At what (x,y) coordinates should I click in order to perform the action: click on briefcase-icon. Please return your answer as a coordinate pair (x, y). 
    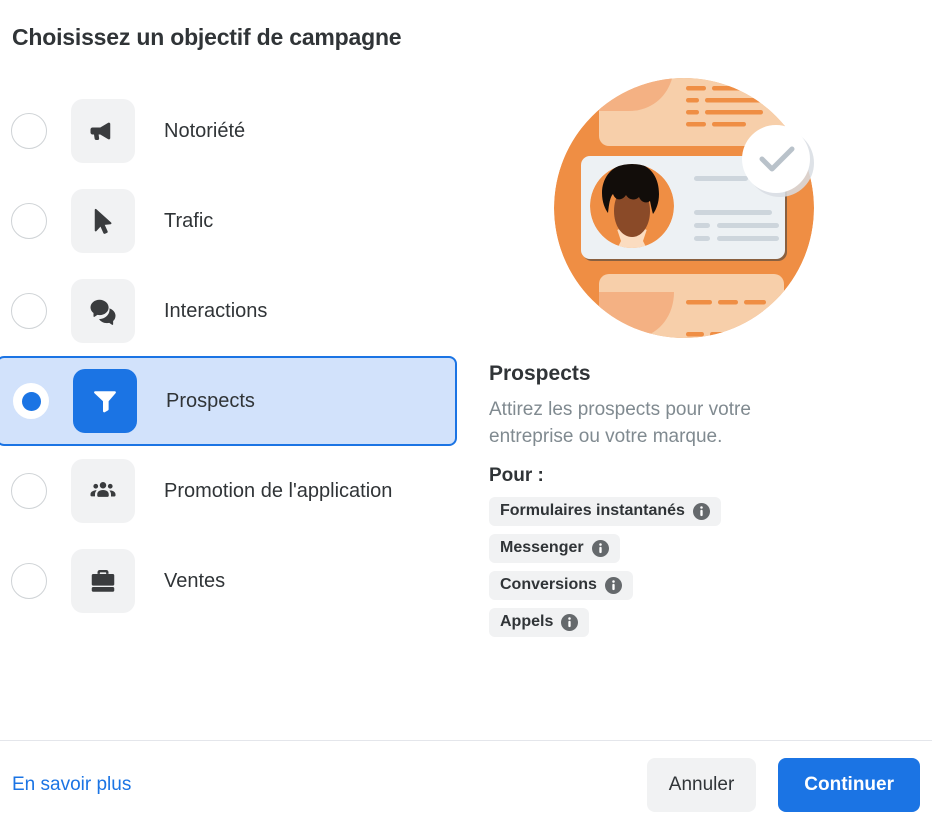
    Looking at the image, I should click on (103, 581).